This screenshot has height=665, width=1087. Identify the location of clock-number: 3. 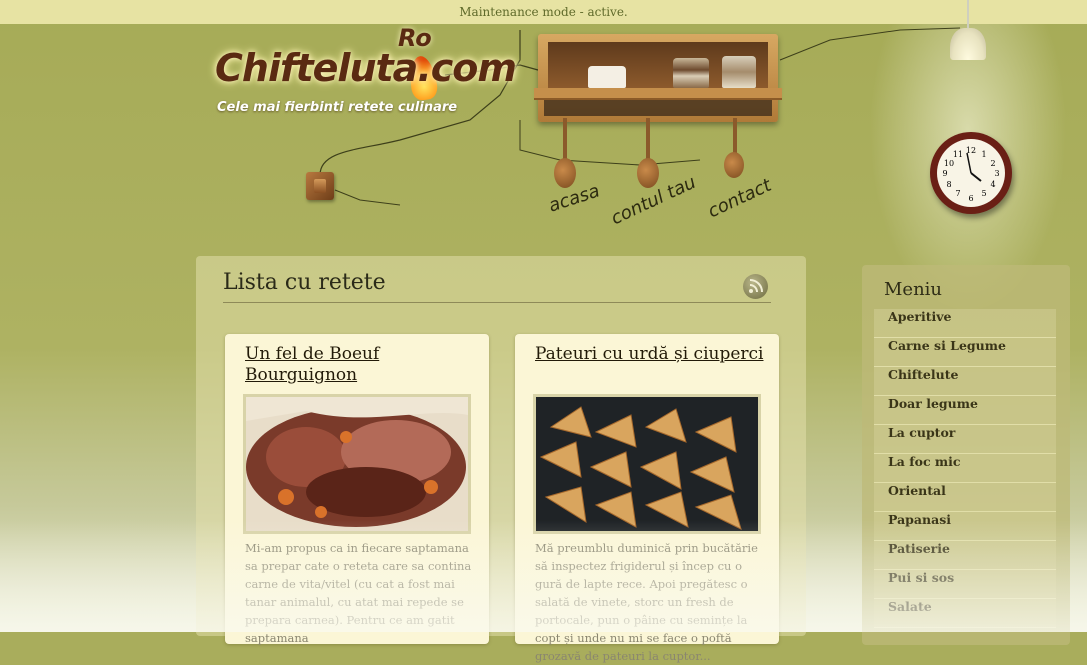
(996, 173).